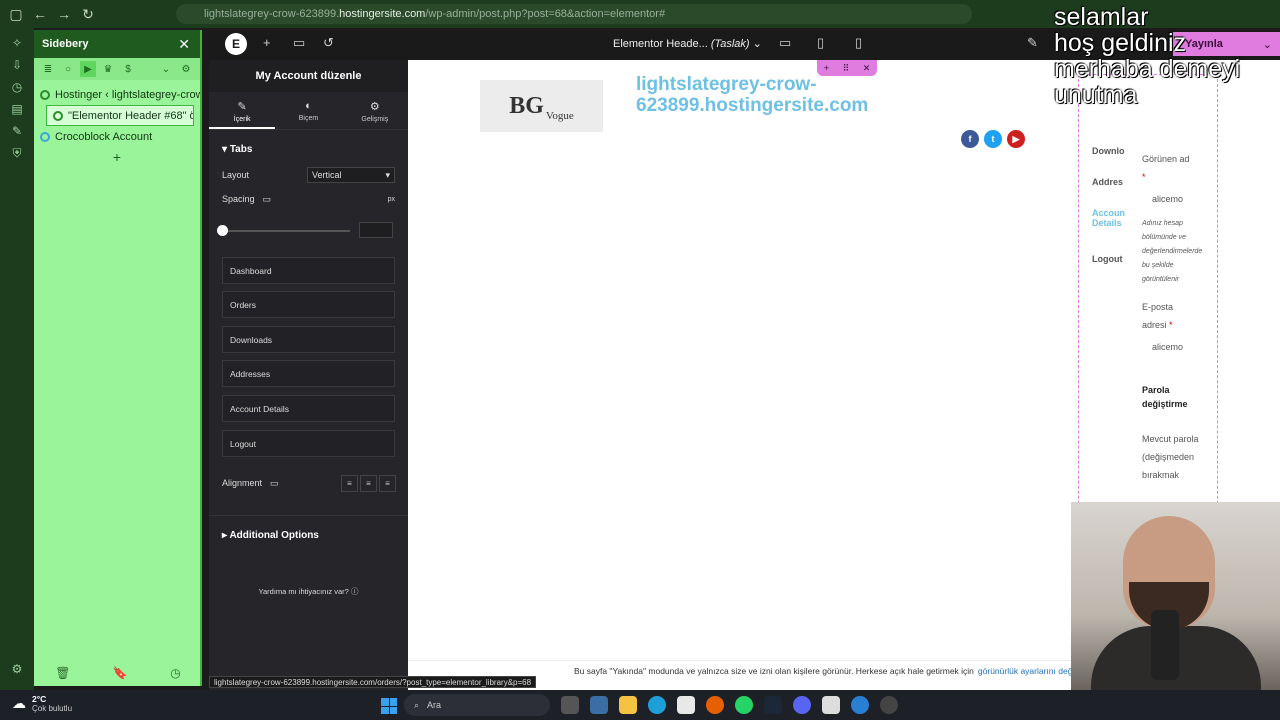 Image resolution: width=1280 pixels, height=720 pixels. I want to click on sidebery-icon: ✎, so click(17, 131).